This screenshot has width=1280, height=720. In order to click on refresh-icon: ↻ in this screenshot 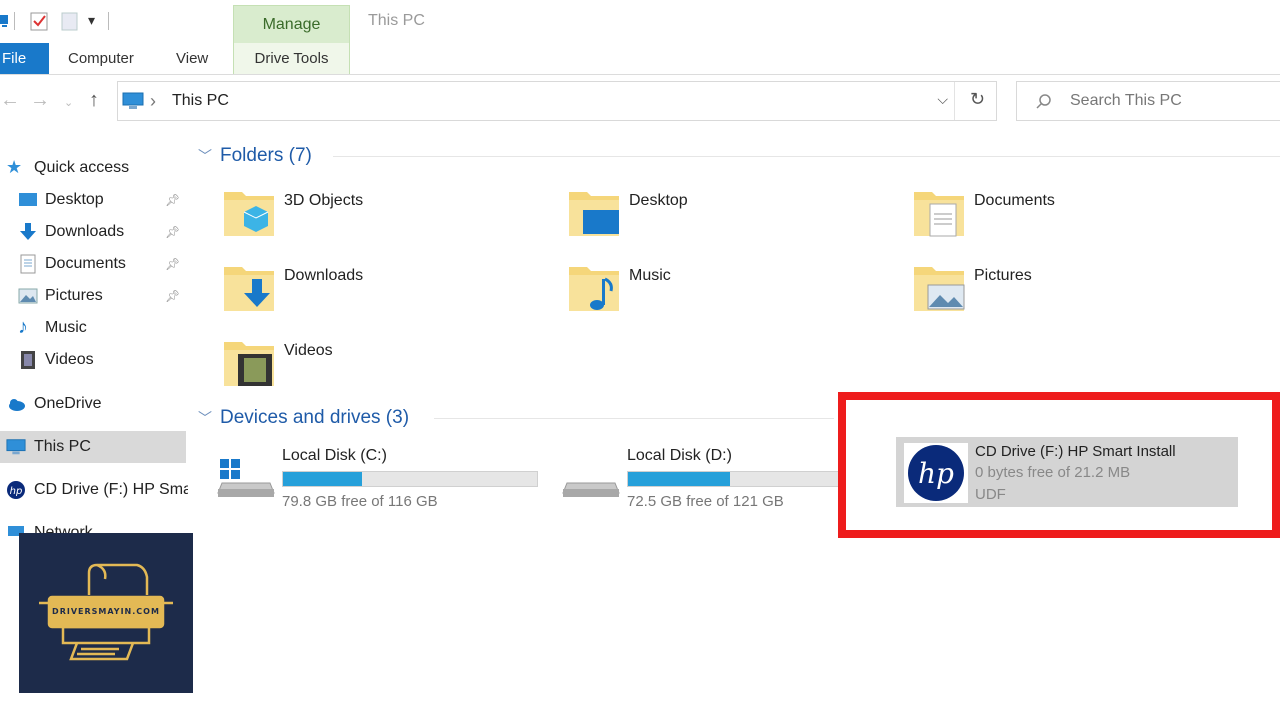, I will do `click(977, 99)`.